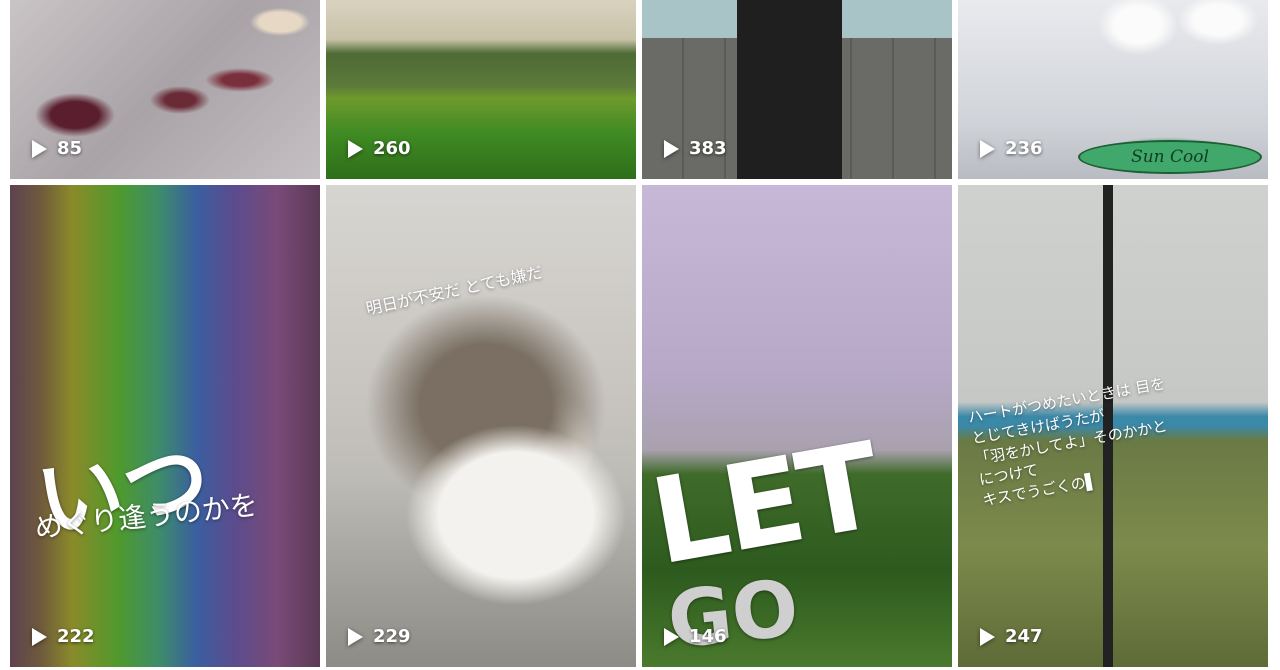 Image resolution: width=1280 pixels, height=670 pixels. What do you see at coordinates (165, 89) in the screenshot?
I see `video-tile-1: 85` at bounding box center [165, 89].